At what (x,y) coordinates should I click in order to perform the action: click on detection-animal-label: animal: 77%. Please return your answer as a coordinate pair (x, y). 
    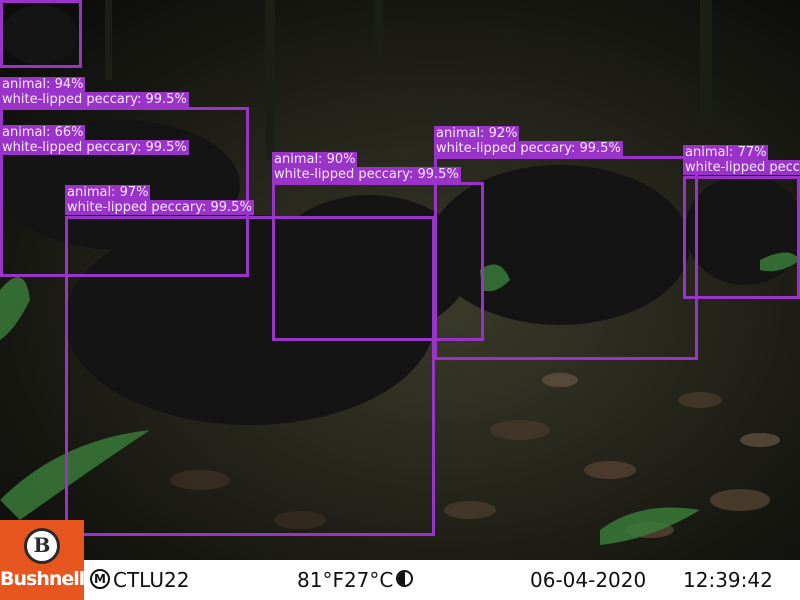
    Looking at the image, I should click on (726, 152).